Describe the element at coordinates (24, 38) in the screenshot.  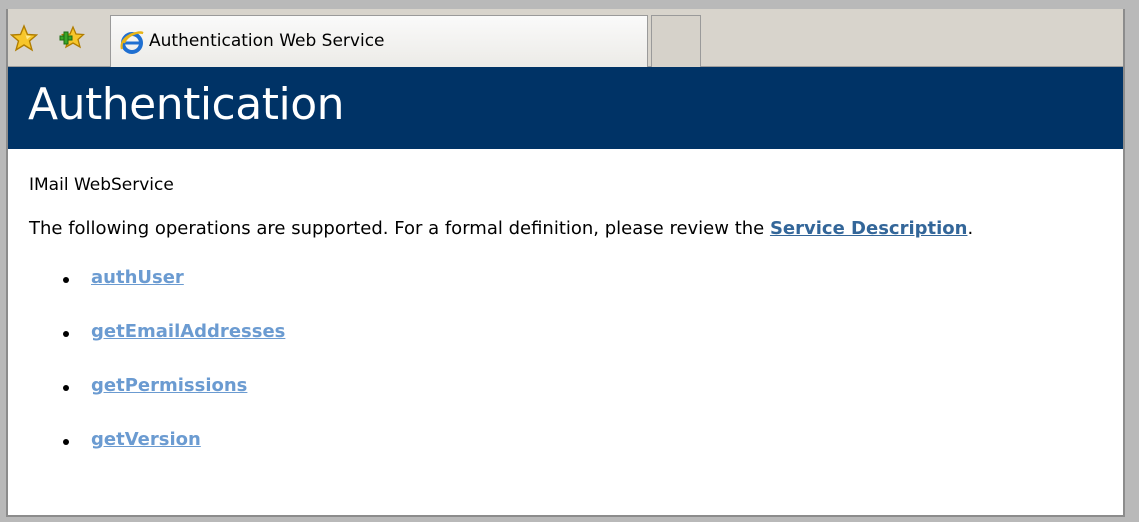
I see `favorites-star-icon` at that location.